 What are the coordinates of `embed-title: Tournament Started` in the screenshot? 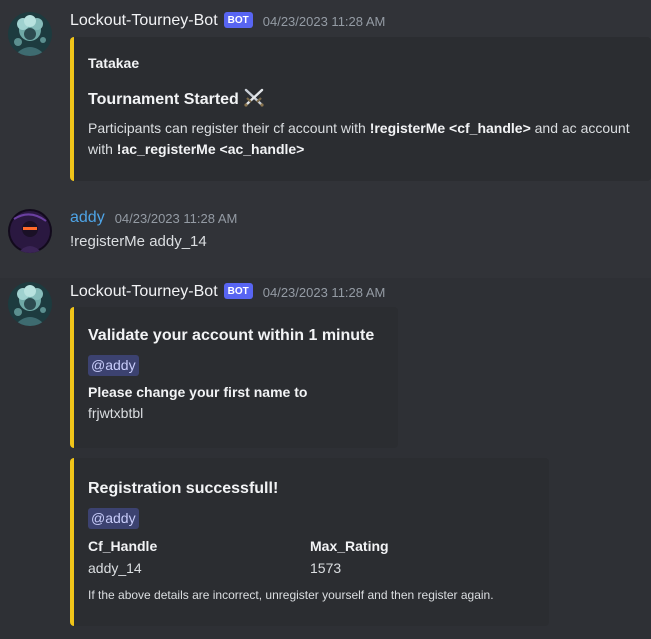 It's located at (362, 99).